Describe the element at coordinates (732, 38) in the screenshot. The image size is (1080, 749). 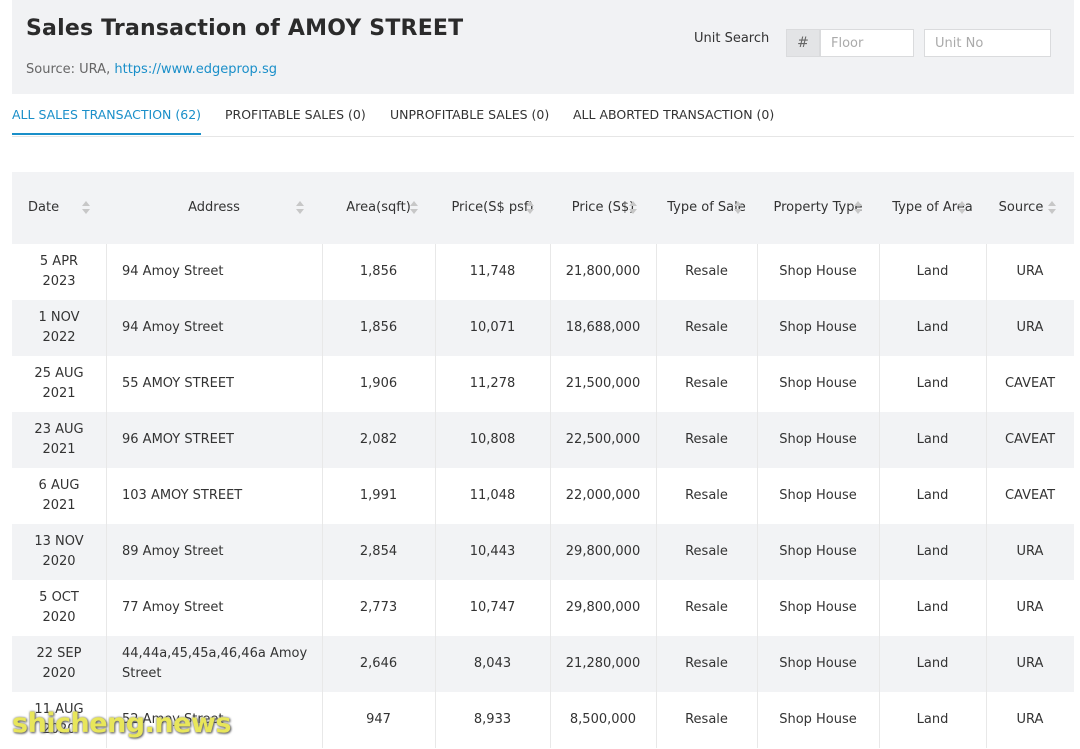
I see `unit-search-label: Unit Search` at that location.